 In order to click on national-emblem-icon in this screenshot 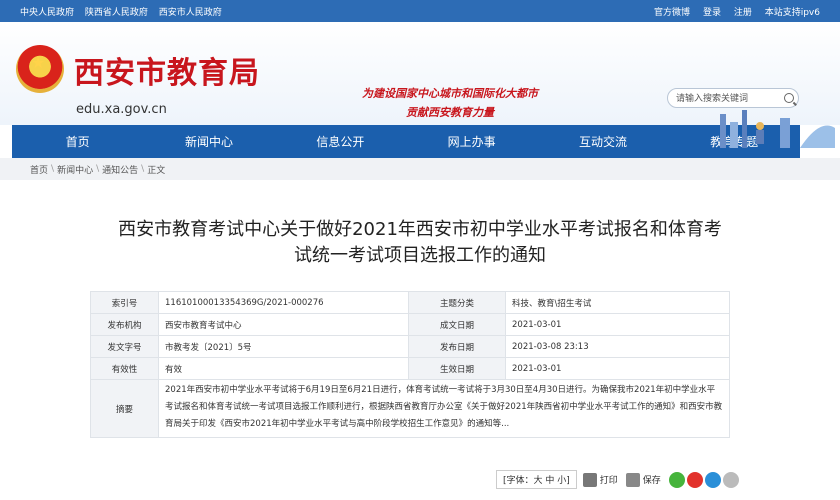, I will do `click(40, 69)`.